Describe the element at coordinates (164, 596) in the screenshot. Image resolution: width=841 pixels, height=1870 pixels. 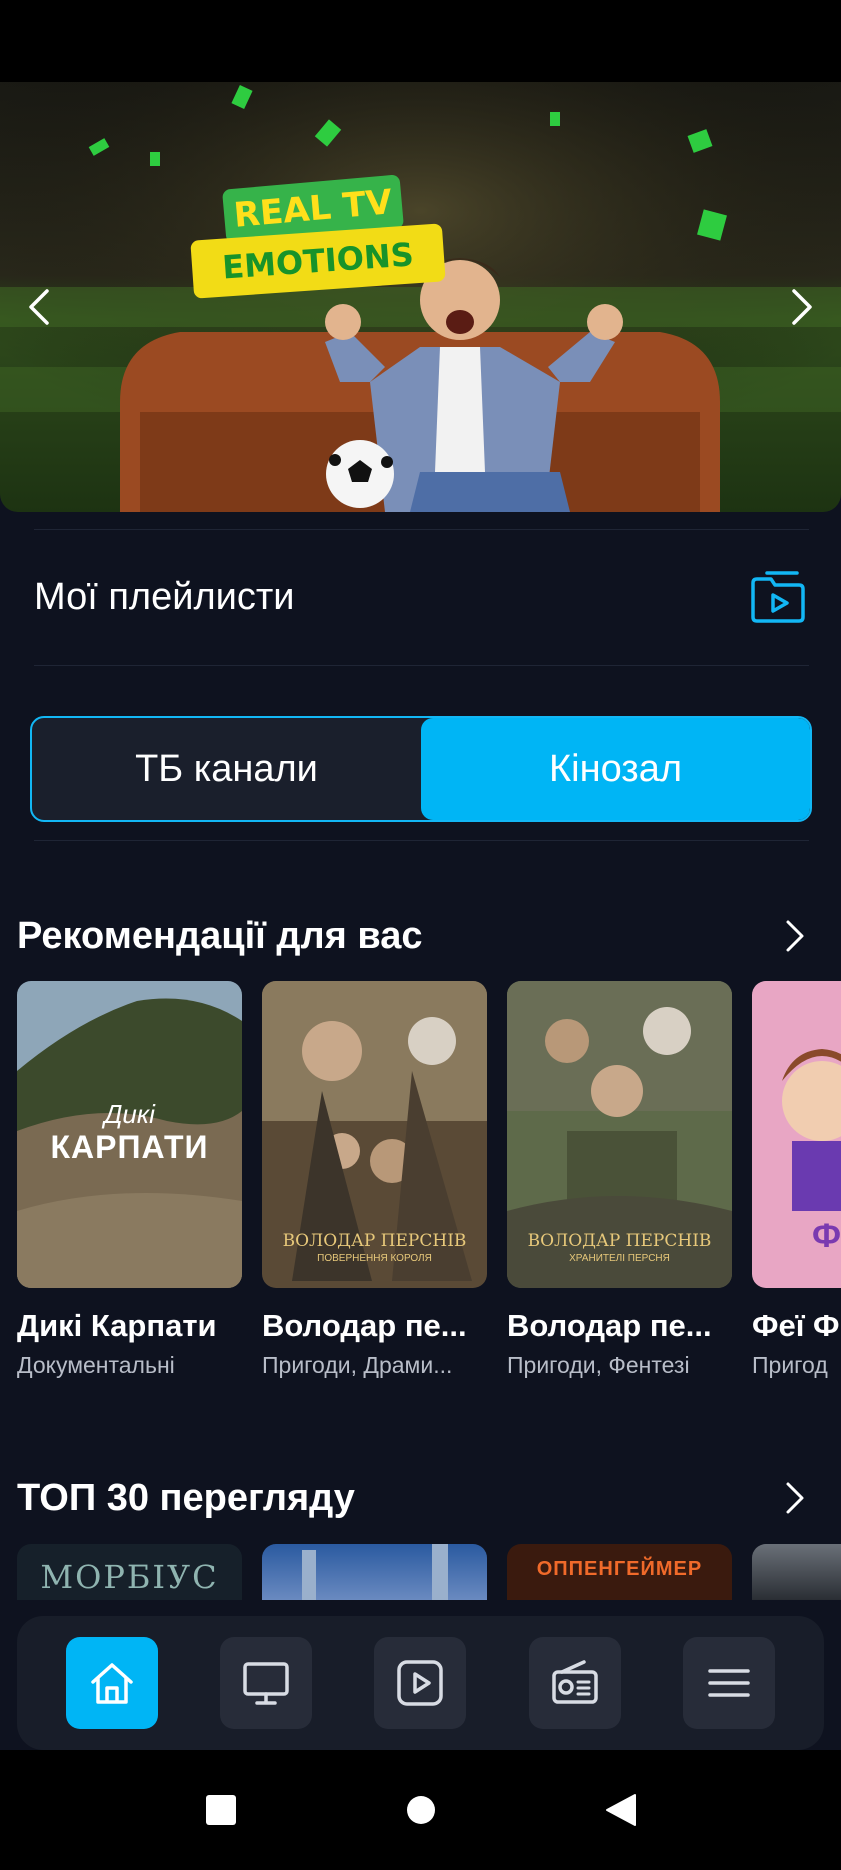
I see `my-playlists-title: Мої плейлисти` at that location.